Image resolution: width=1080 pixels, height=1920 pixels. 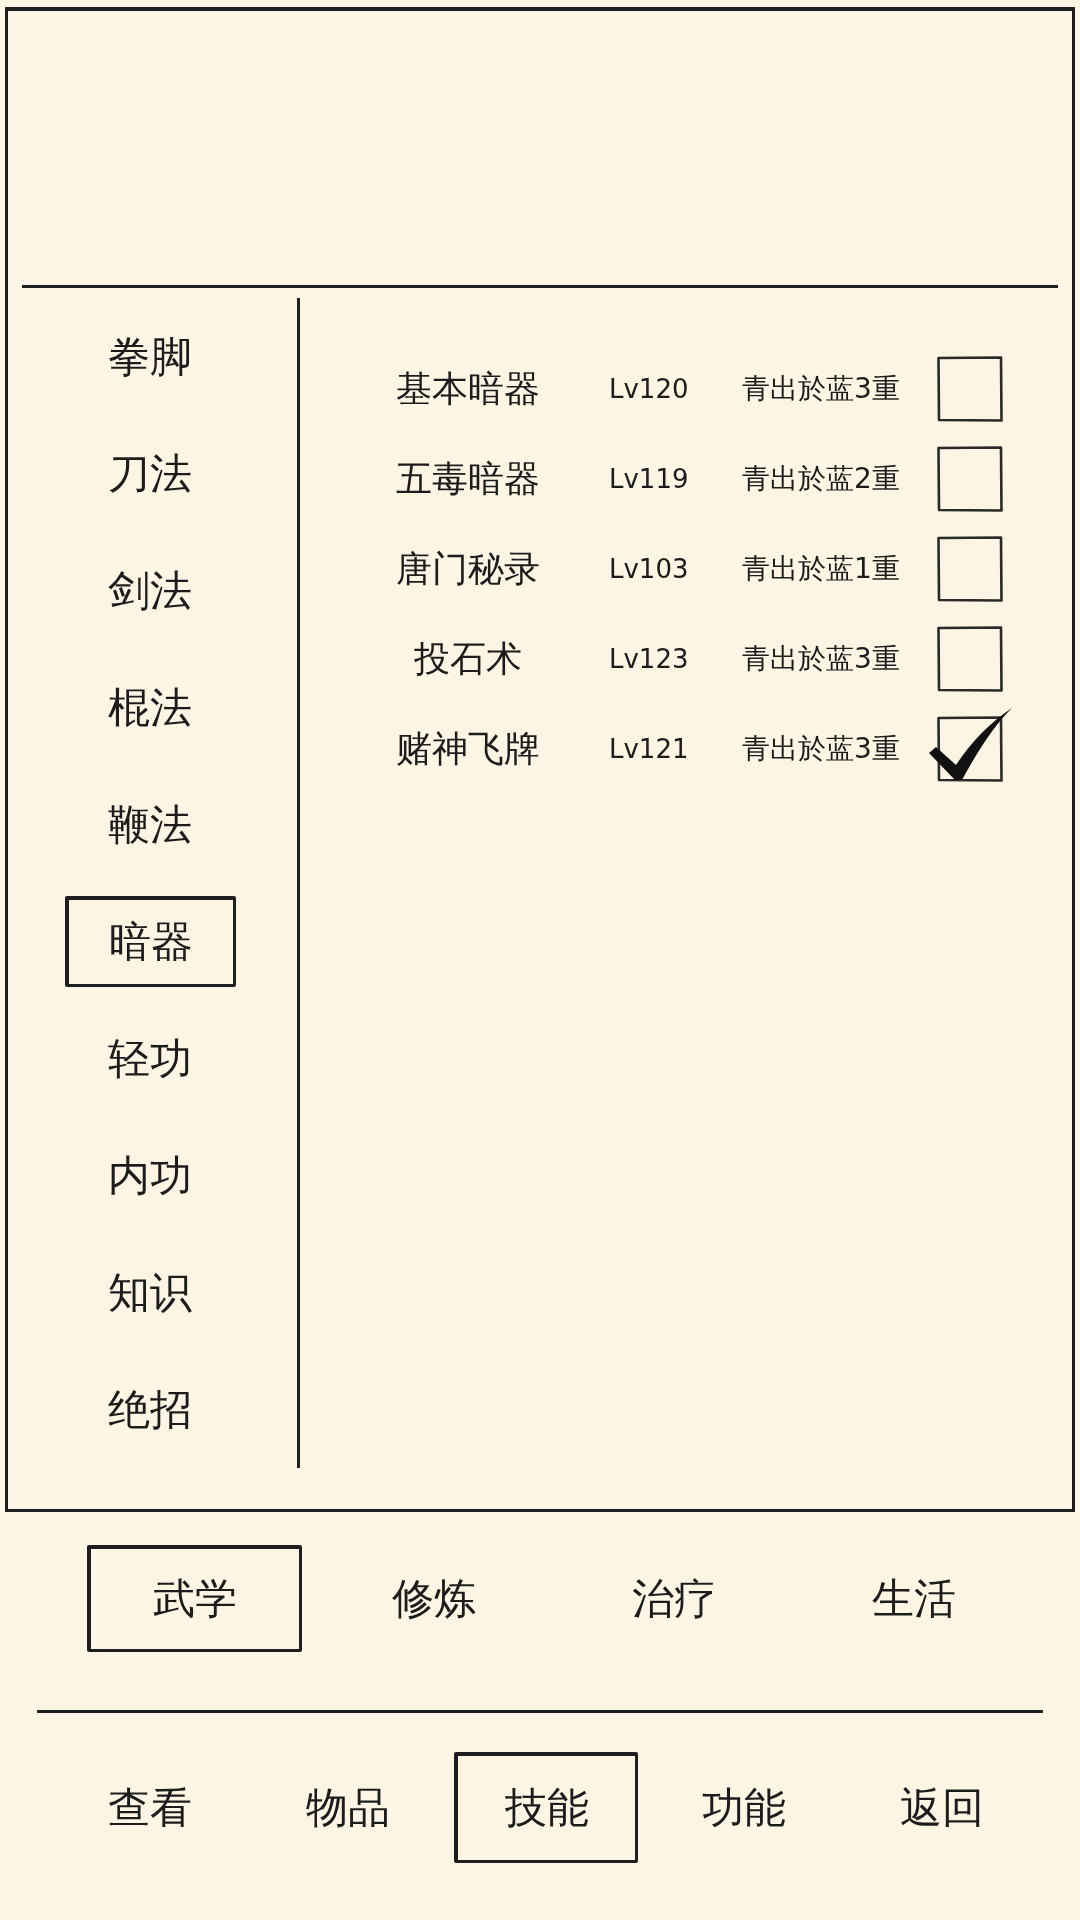 What do you see at coordinates (150, 1058) in the screenshot?
I see `sidebar-item: 轻功` at bounding box center [150, 1058].